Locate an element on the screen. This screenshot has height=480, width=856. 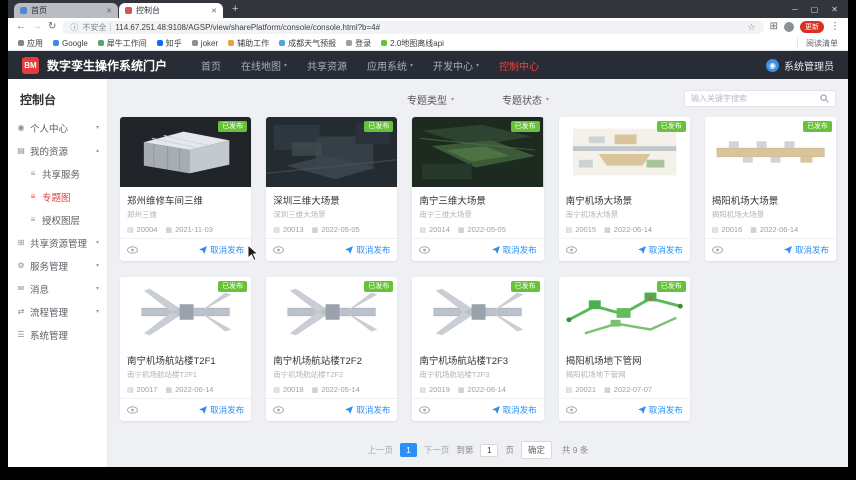
sidebar-item: ☰ 系统管理 is located at coordinates (57, 334).